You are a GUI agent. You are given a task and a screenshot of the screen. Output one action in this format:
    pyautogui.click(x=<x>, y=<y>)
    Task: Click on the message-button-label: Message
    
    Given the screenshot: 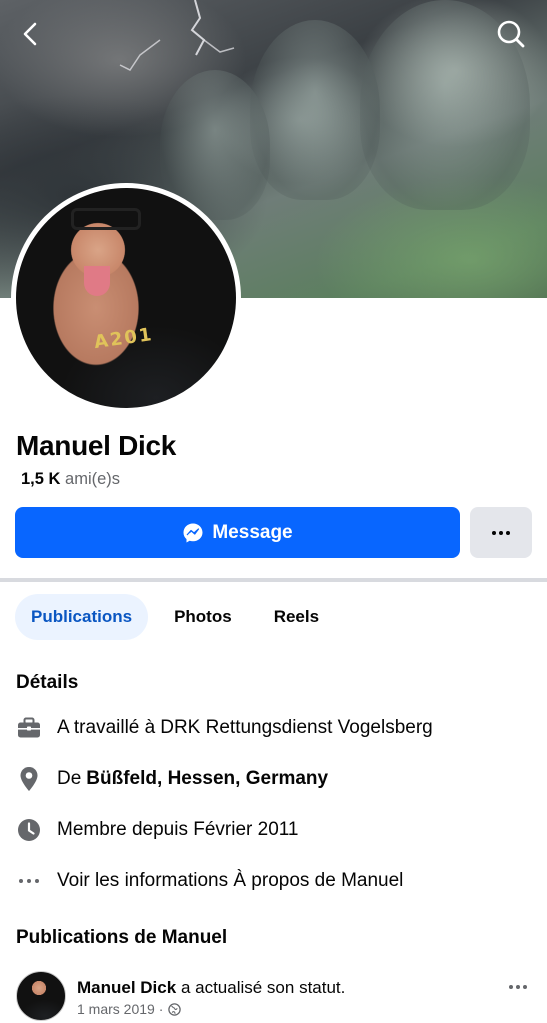 What is the action you would take?
    pyautogui.click(x=252, y=532)
    